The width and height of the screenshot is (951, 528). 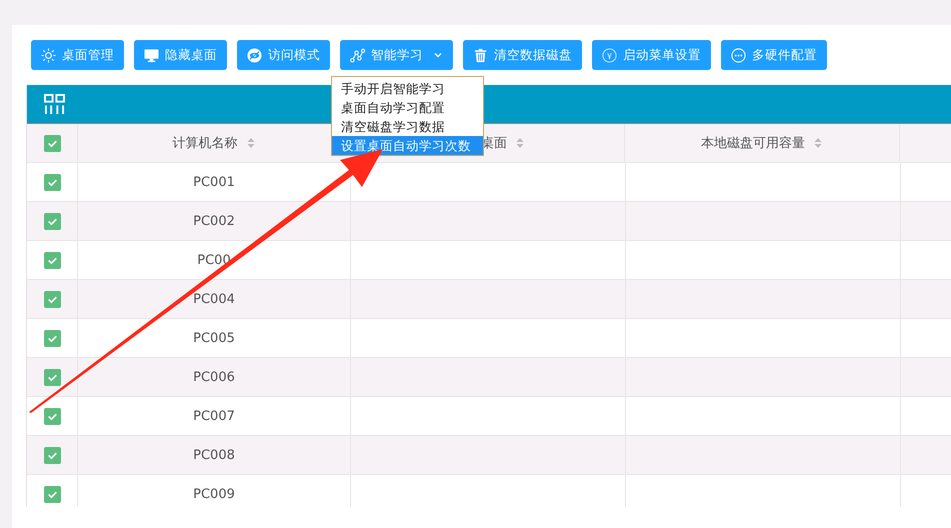 What do you see at coordinates (407, 107) in the screenshot?
I see `menu-item: 桌面自动学习配置` at bounding box center [407, 107].